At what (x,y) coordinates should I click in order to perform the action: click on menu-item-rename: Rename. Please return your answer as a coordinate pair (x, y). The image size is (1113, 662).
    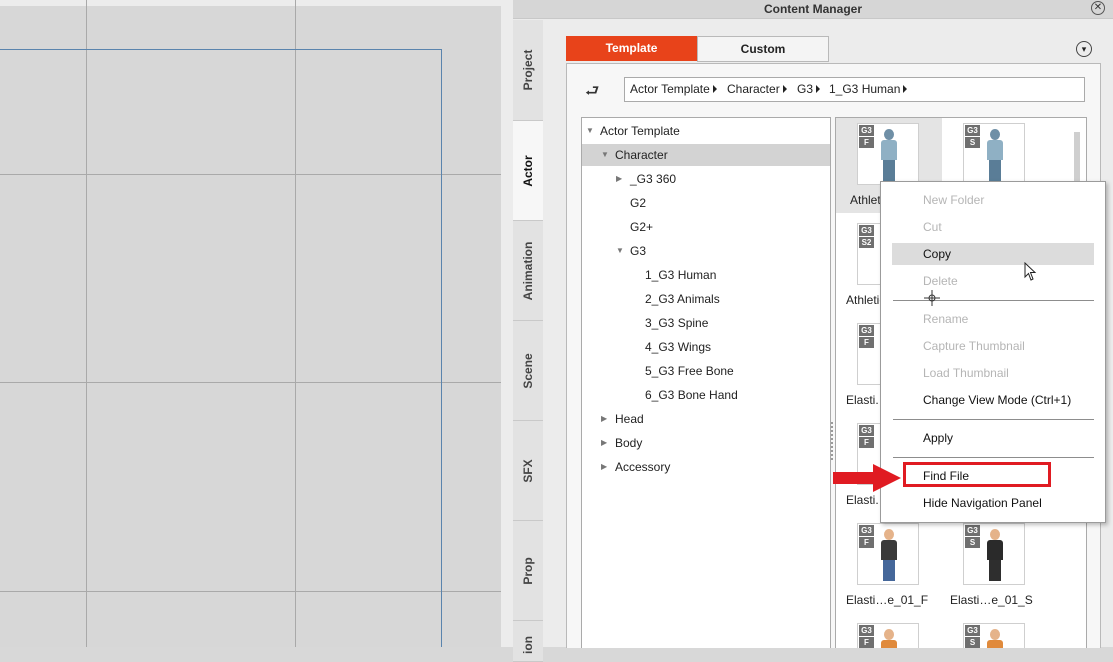
    Looking at the image, I should click on (945, 319).